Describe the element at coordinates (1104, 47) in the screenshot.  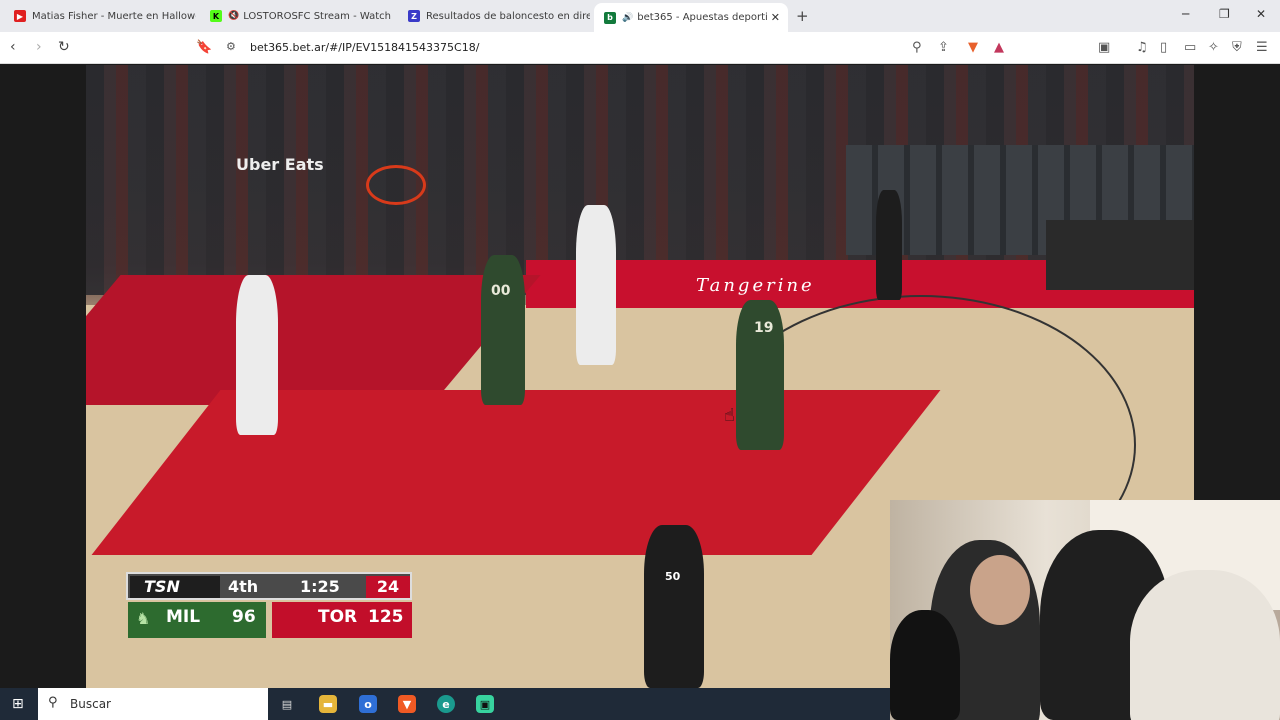
I see `tab-search-icon: ▣` at that location.